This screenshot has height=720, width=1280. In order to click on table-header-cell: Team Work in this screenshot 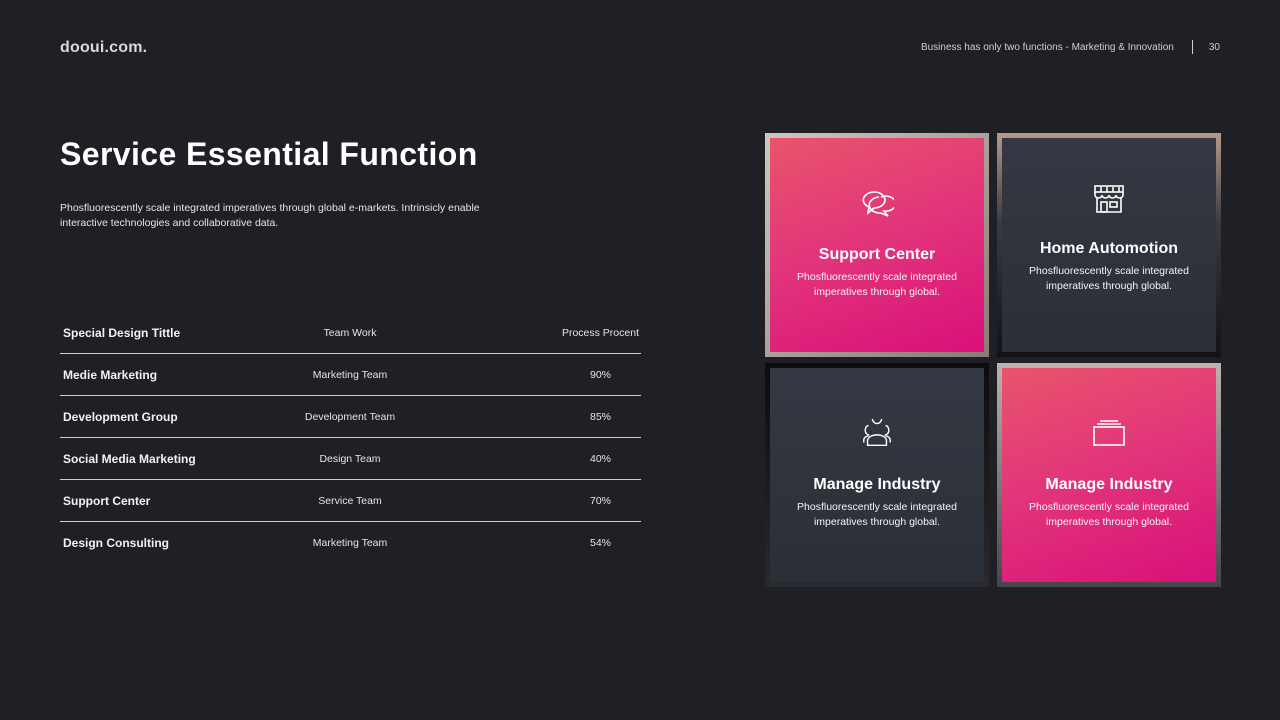, I will do `click(350, 332)`.